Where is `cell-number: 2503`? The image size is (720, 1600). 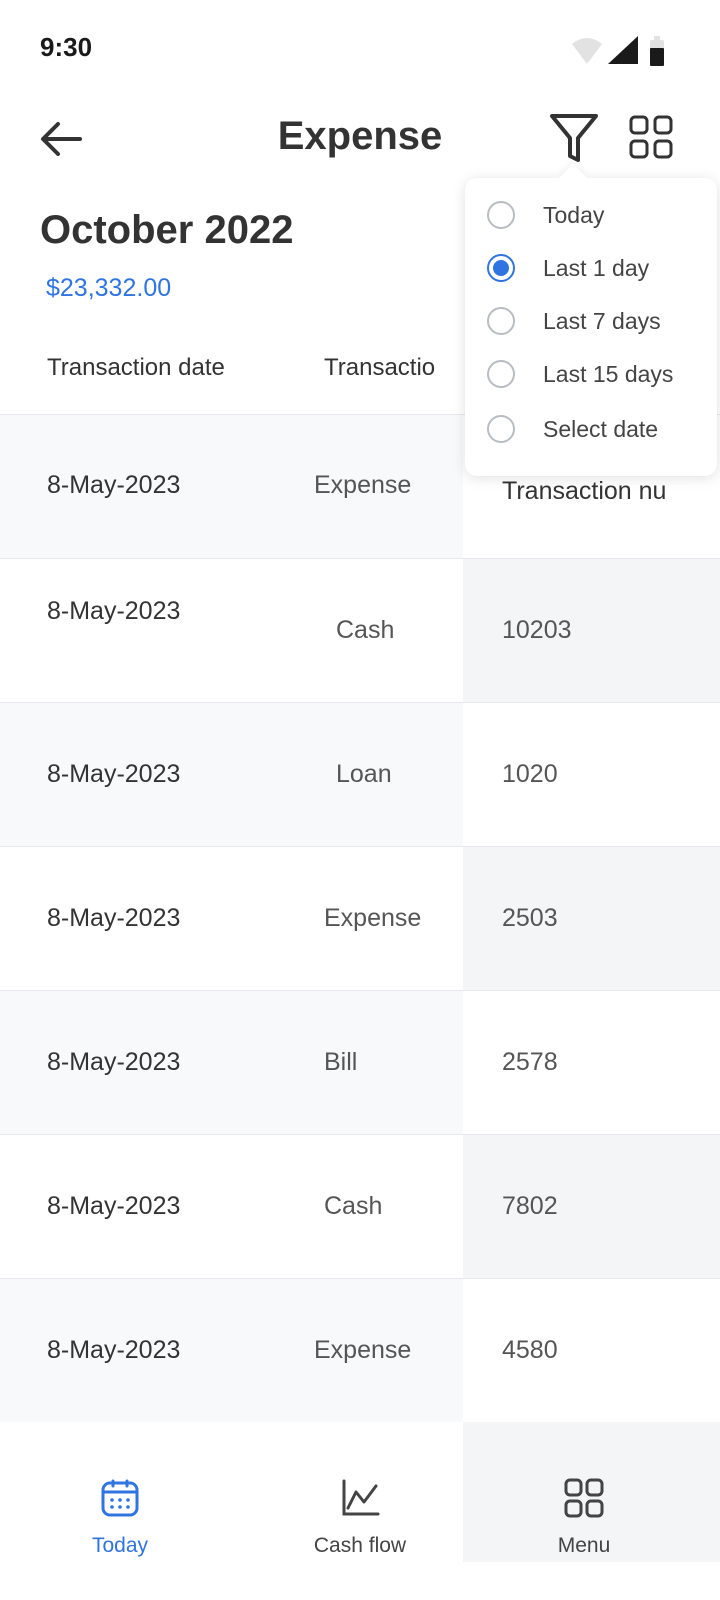
cell-number: 2503 is located at coordinates (530, 918).